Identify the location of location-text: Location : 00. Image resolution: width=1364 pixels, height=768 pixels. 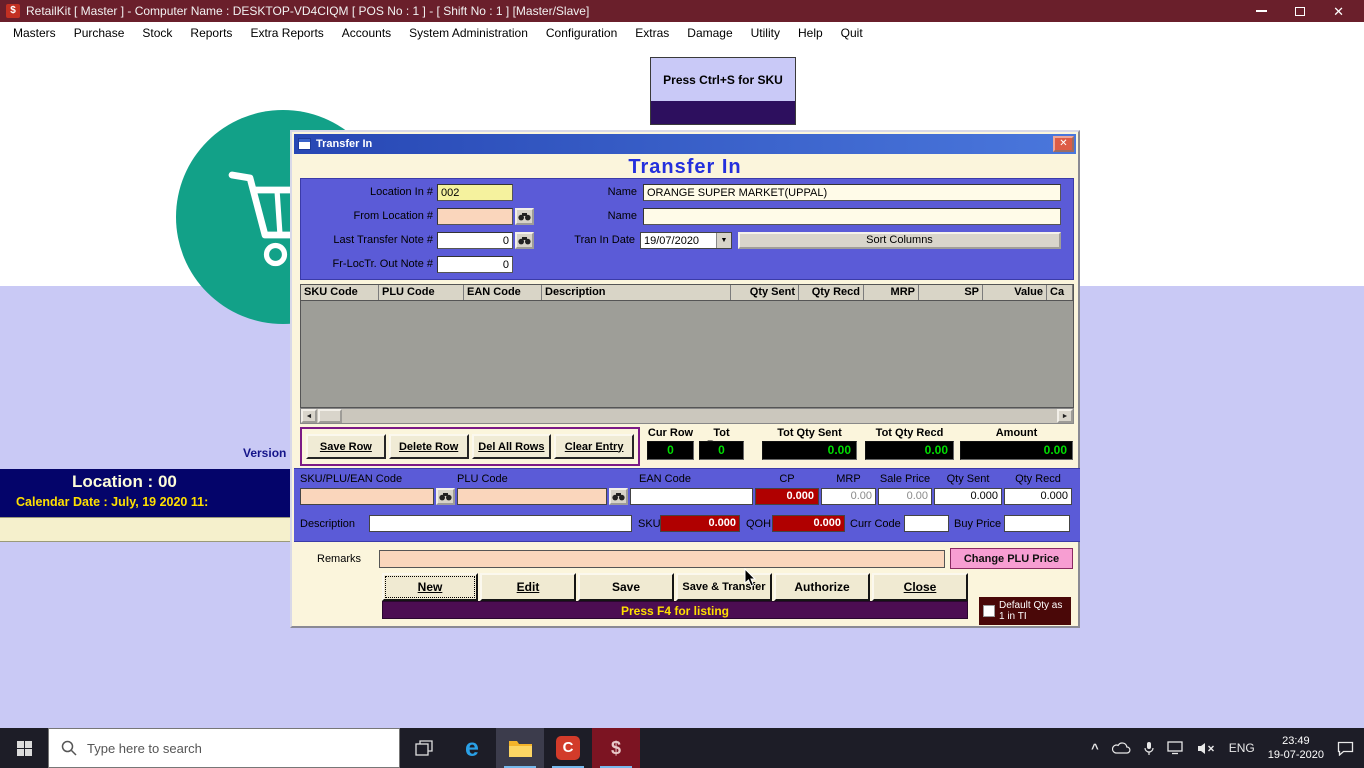
(124, 481).